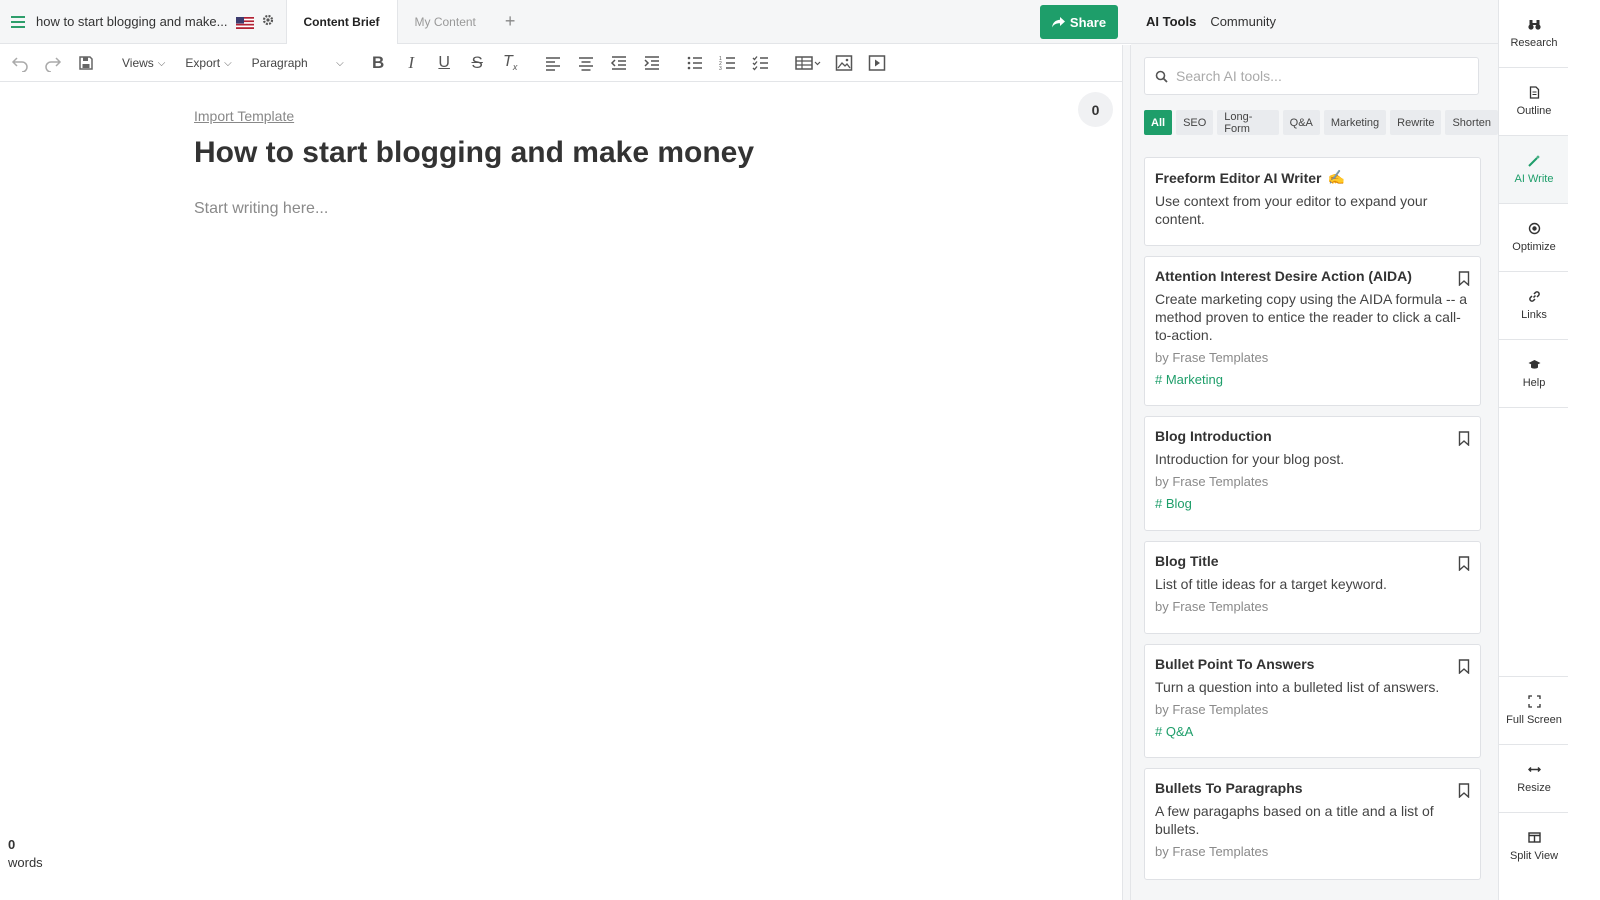 Image resolution: width=1600 pixels, height=900 pixels. I want to click on sidebar-item-resize: Resize, so click(1534, 778).